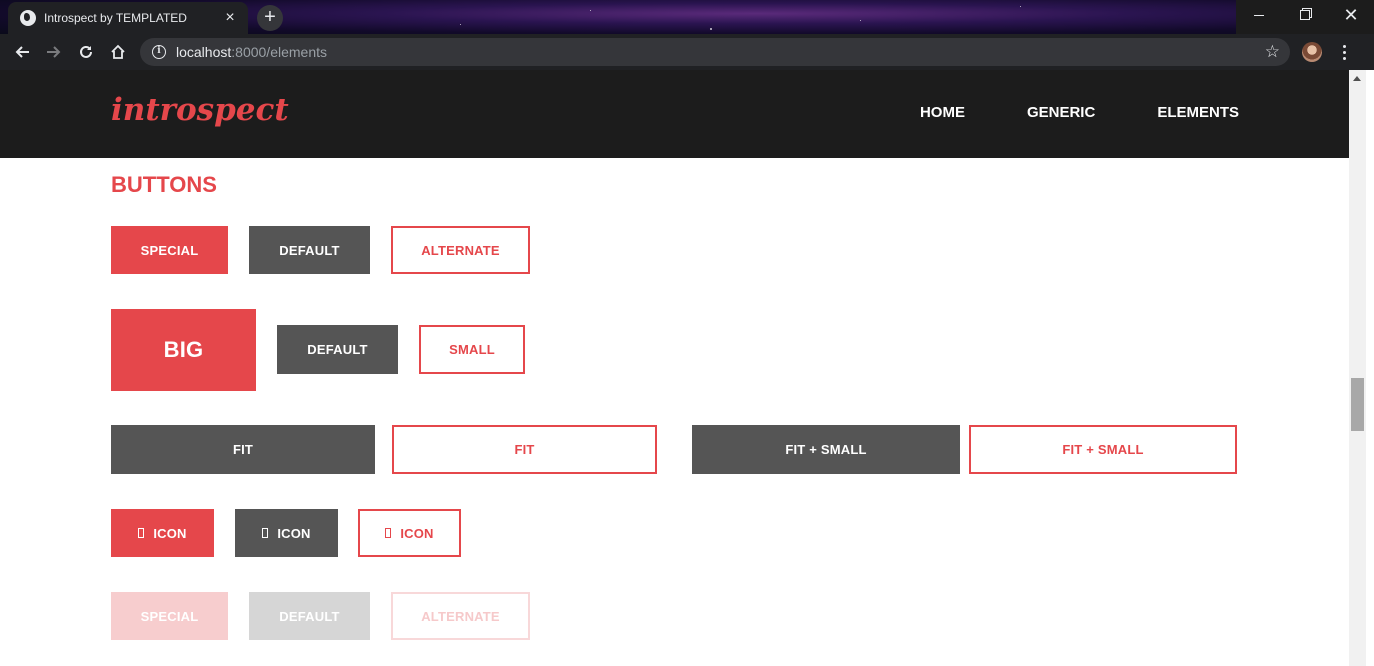  Describe the element at coordinates (28, 18) in the screenshot. I see `globe-icon` at that location.